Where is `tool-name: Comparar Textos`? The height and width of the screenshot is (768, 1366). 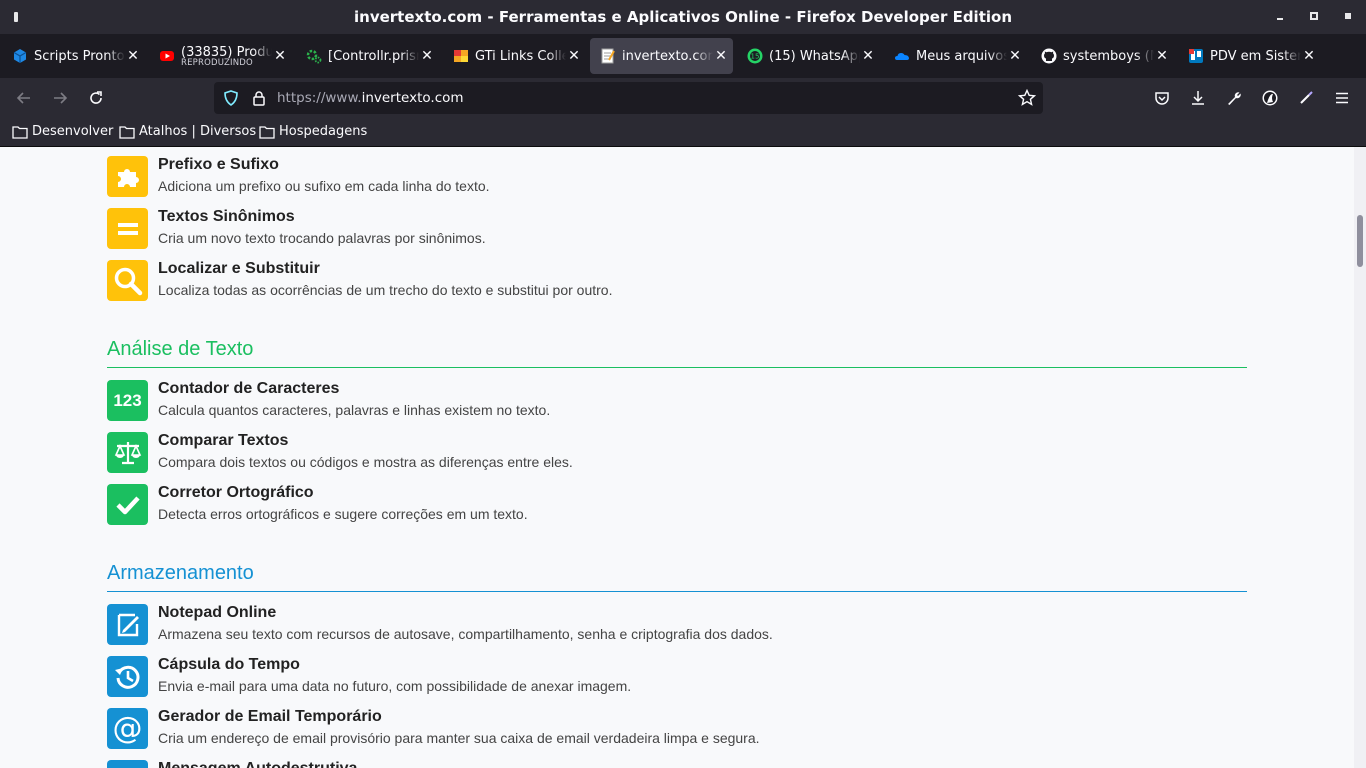 tool-name: Comparar Textos is located at coordinates (223, 441).